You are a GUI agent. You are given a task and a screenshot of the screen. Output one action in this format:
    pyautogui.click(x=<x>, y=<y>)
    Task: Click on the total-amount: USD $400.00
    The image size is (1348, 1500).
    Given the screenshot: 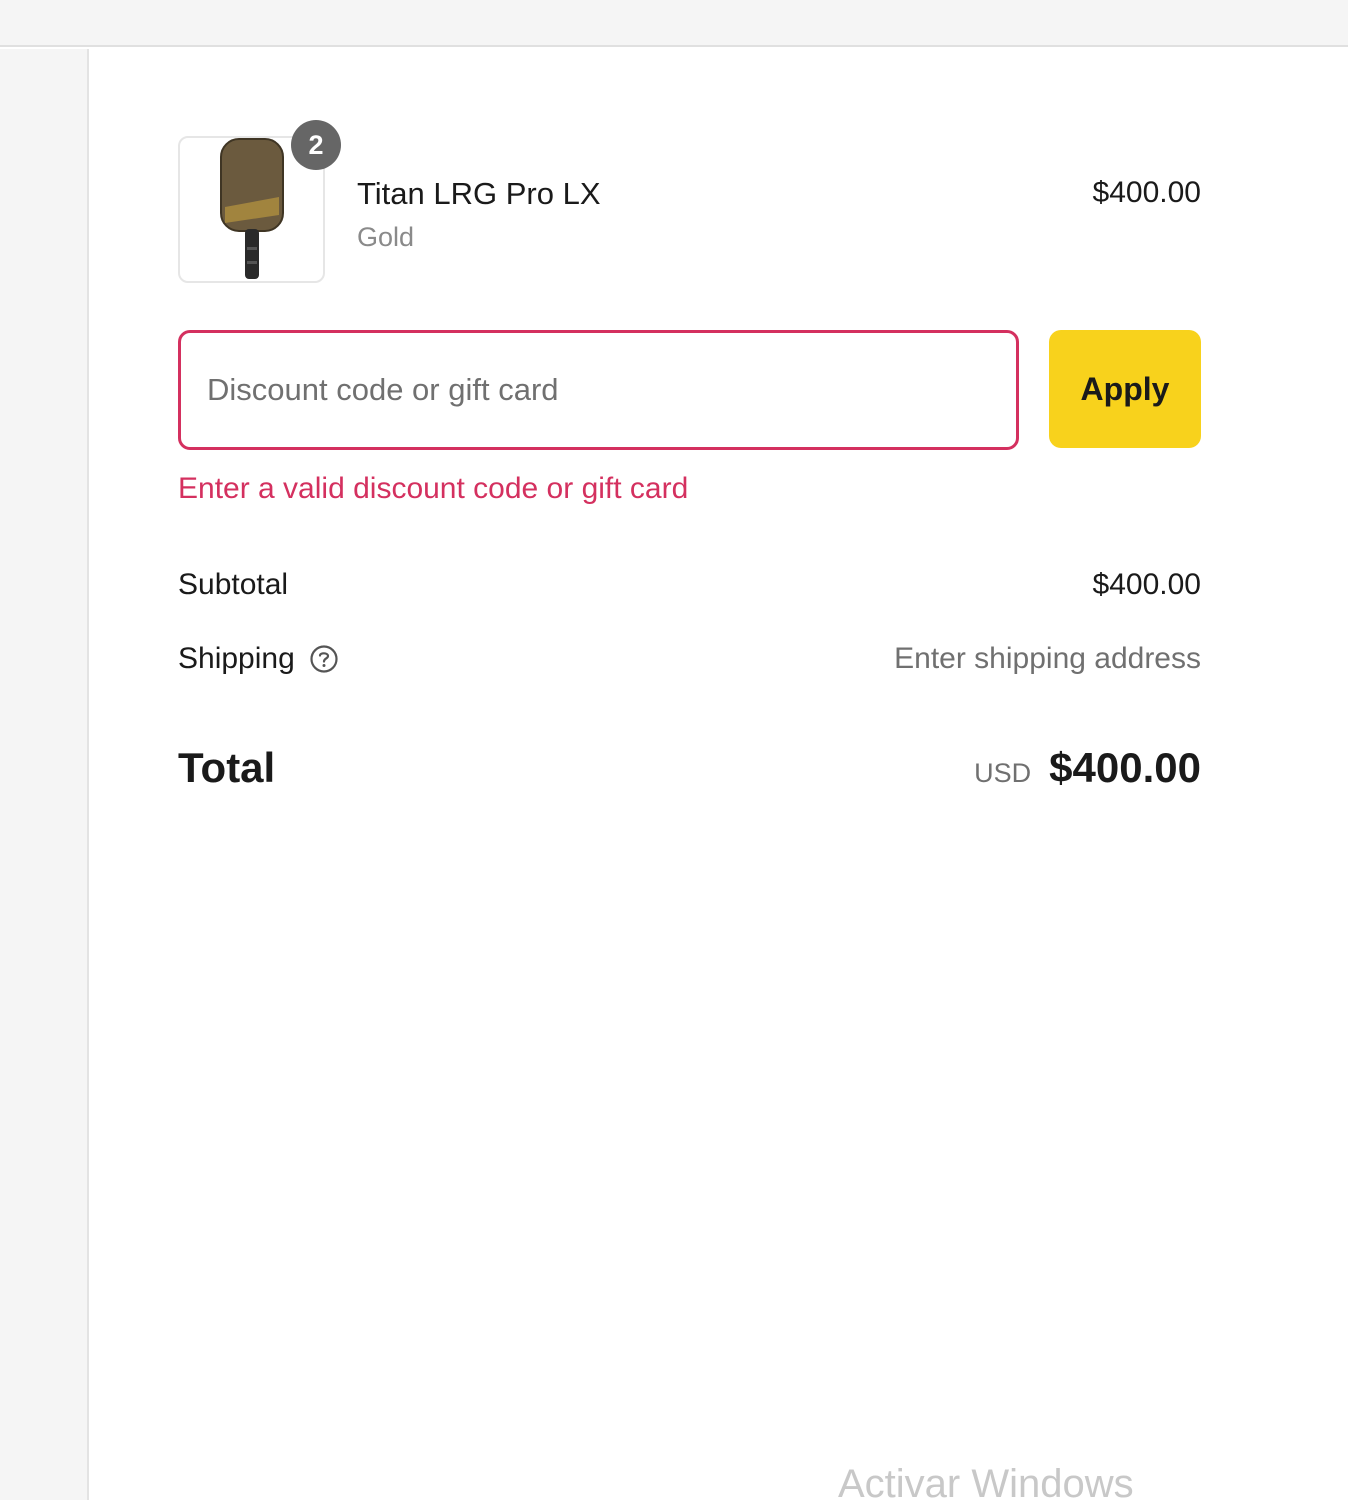 What is the action you would take?
    pyautogui.click(x=1087, y=768)
    